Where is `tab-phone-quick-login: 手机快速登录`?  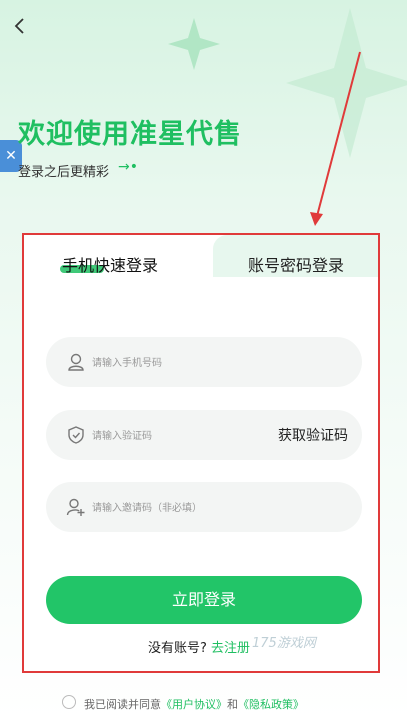 tab-phone-quick-login: 手机快速登录 is located at coordinates (110, 264).